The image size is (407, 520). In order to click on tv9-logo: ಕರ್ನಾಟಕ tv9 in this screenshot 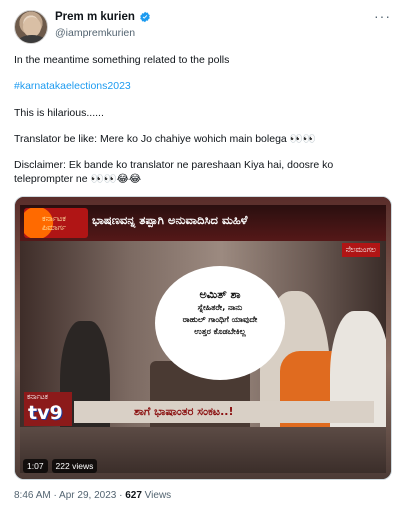, I will do `click(48, 409)`.